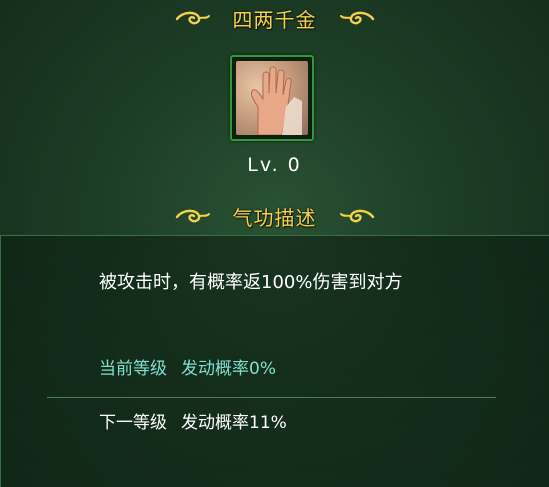 This screenshot has height=487, width=549. I want to click on skill-icon-frame, so click(272, 98).